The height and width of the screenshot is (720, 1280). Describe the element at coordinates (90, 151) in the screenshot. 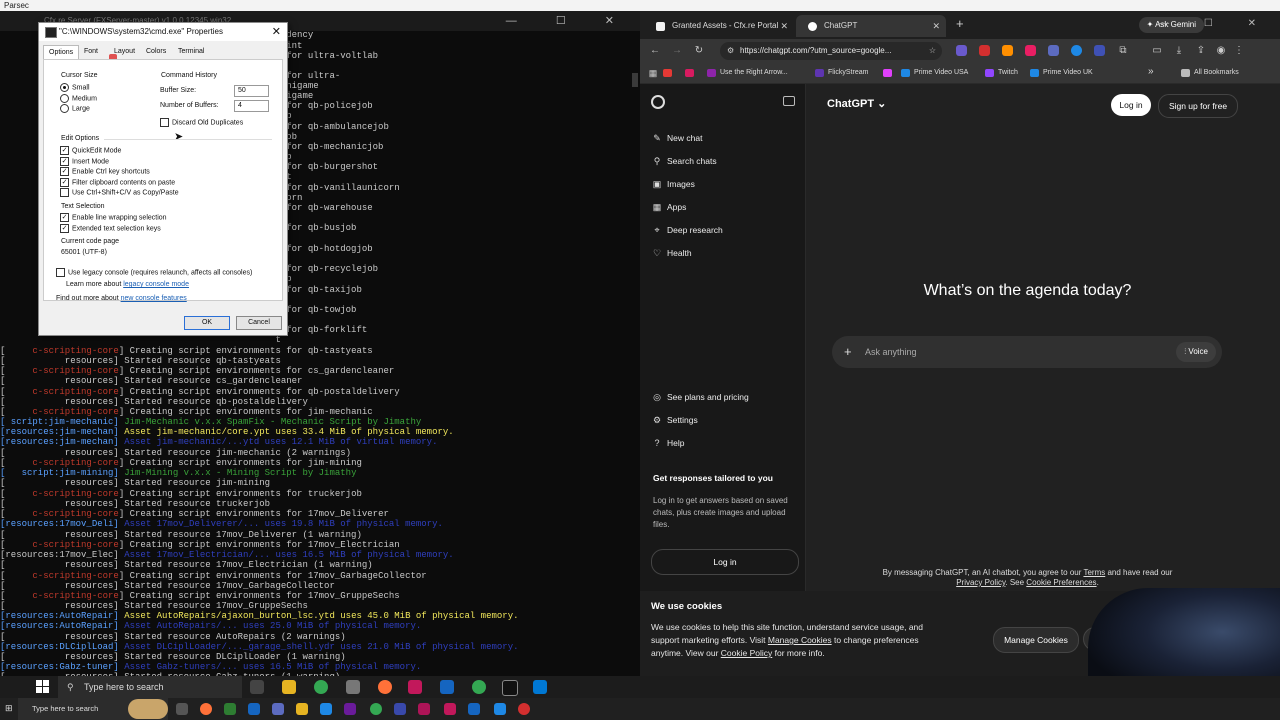

I see `edit-option-checkbox: ✓ QuickEdit Mode` at that location.